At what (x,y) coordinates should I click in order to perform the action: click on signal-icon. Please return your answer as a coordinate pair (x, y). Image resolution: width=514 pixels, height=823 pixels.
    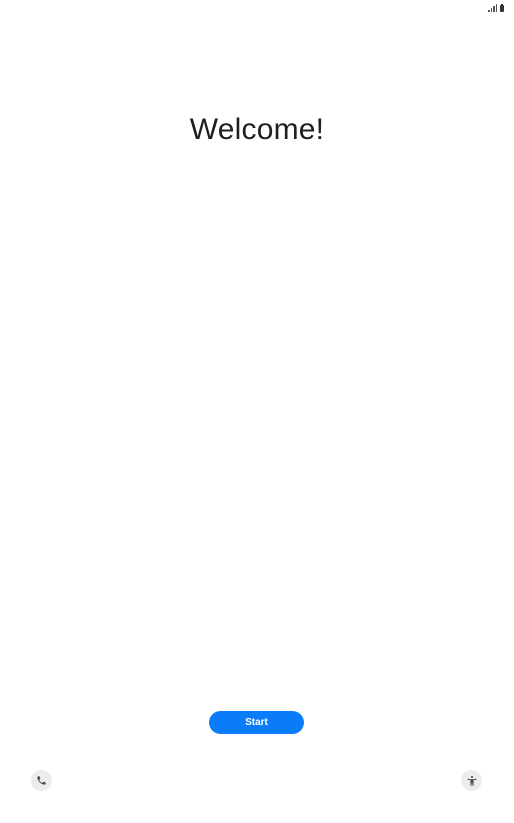
    Looking at the image, I should click on (492, 8).